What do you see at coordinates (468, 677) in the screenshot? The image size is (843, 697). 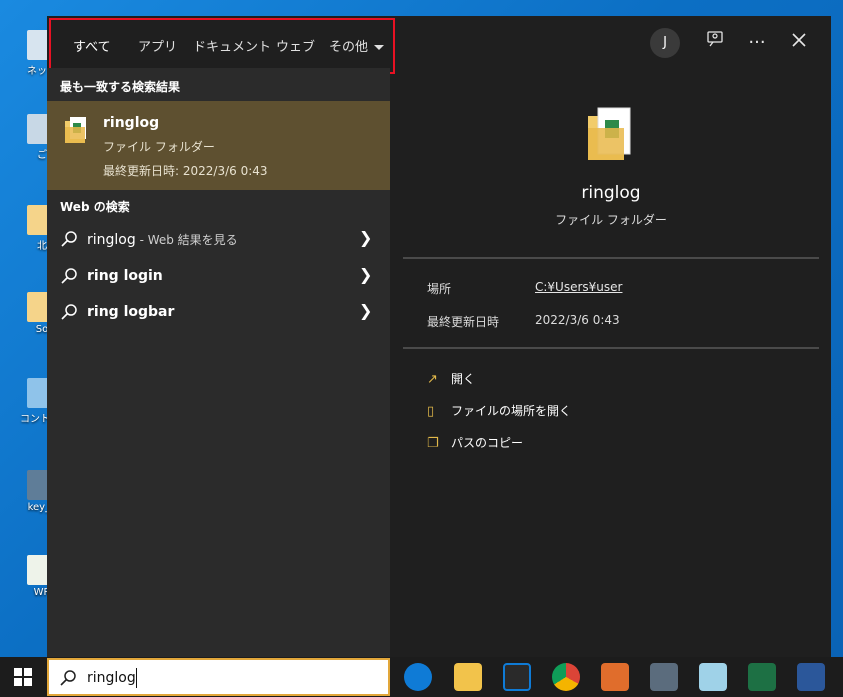 I see `file-explorer-icon` at bounding box center [468, 677].